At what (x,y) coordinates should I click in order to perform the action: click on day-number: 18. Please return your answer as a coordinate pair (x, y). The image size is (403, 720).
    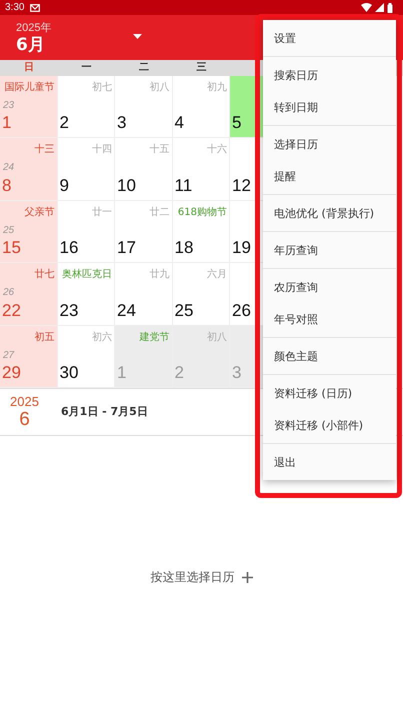
    Looking at the image, I should click on (184, 248).